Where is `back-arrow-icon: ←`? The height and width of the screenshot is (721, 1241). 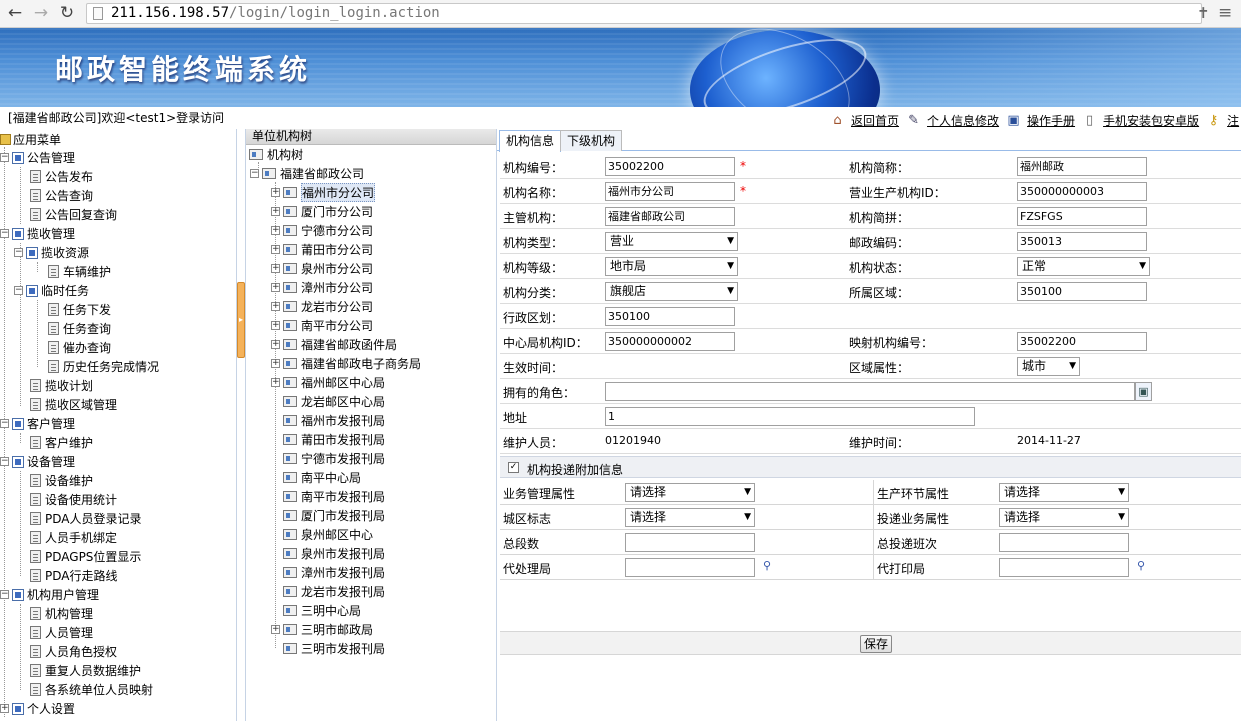
back-arrow-icon: ← is located at coordinates (15, 13).